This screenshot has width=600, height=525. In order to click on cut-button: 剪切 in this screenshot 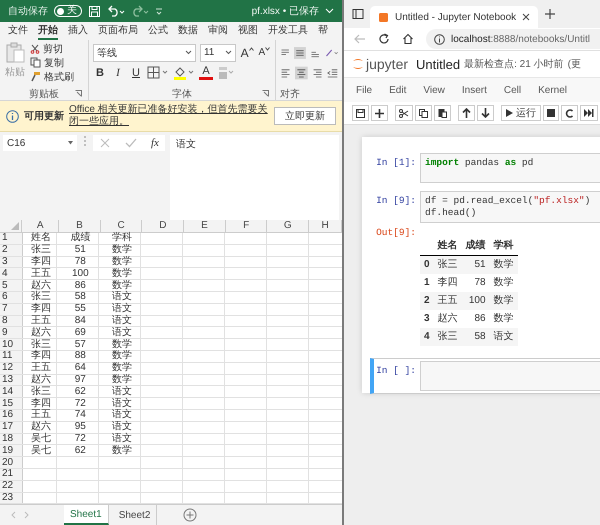, I will do `click(52, 48)`.